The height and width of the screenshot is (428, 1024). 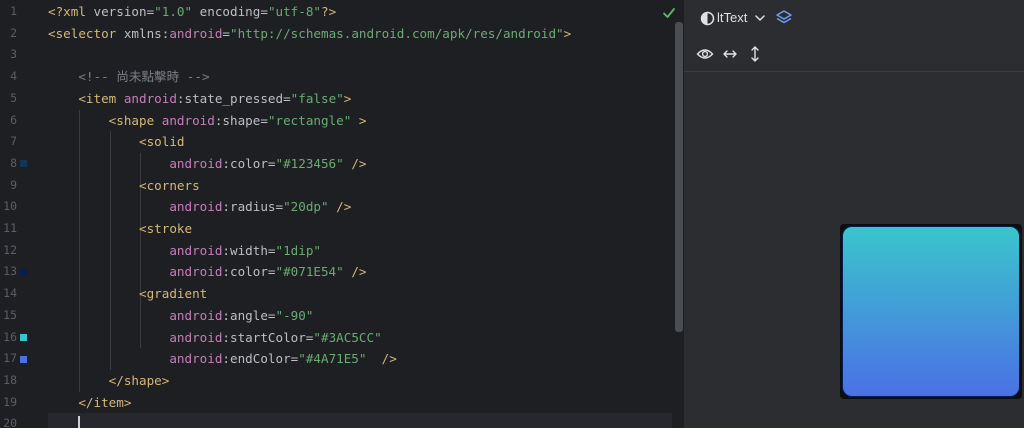 I want to click on code-line: android:width="1dip", so click(x=184, y=251).